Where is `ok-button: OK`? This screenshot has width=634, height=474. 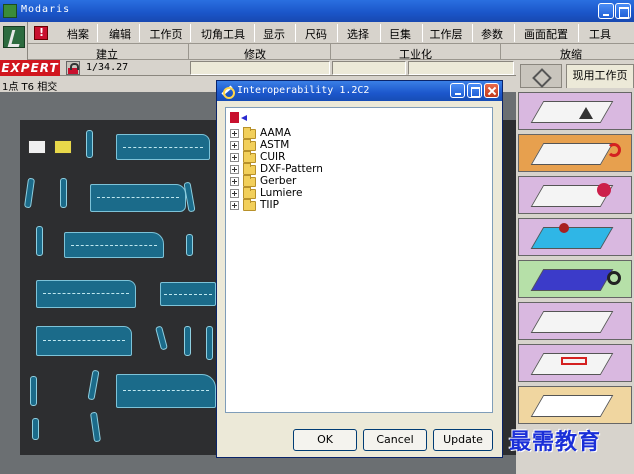
ok-button: OK is located at coordinates (325, 440).